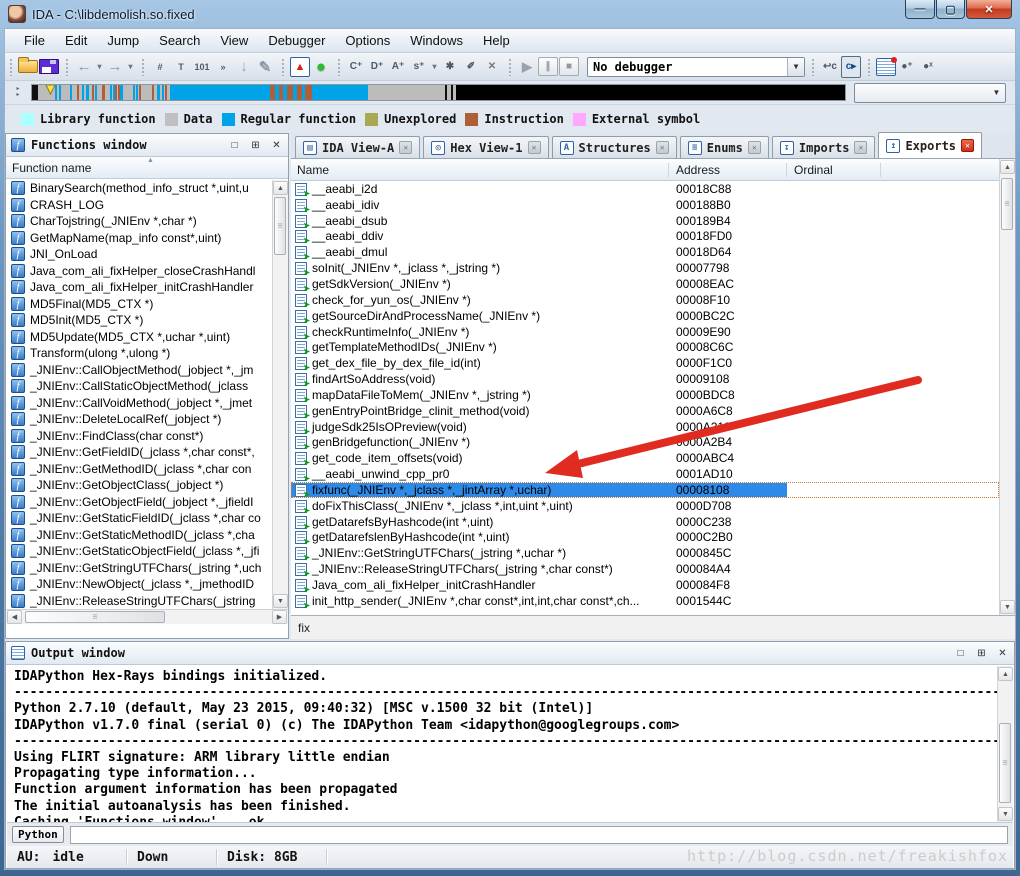 The width and height of the screenshot is (1020, 876). I want to click on start-process-icon: ▶, so click(527, 67).